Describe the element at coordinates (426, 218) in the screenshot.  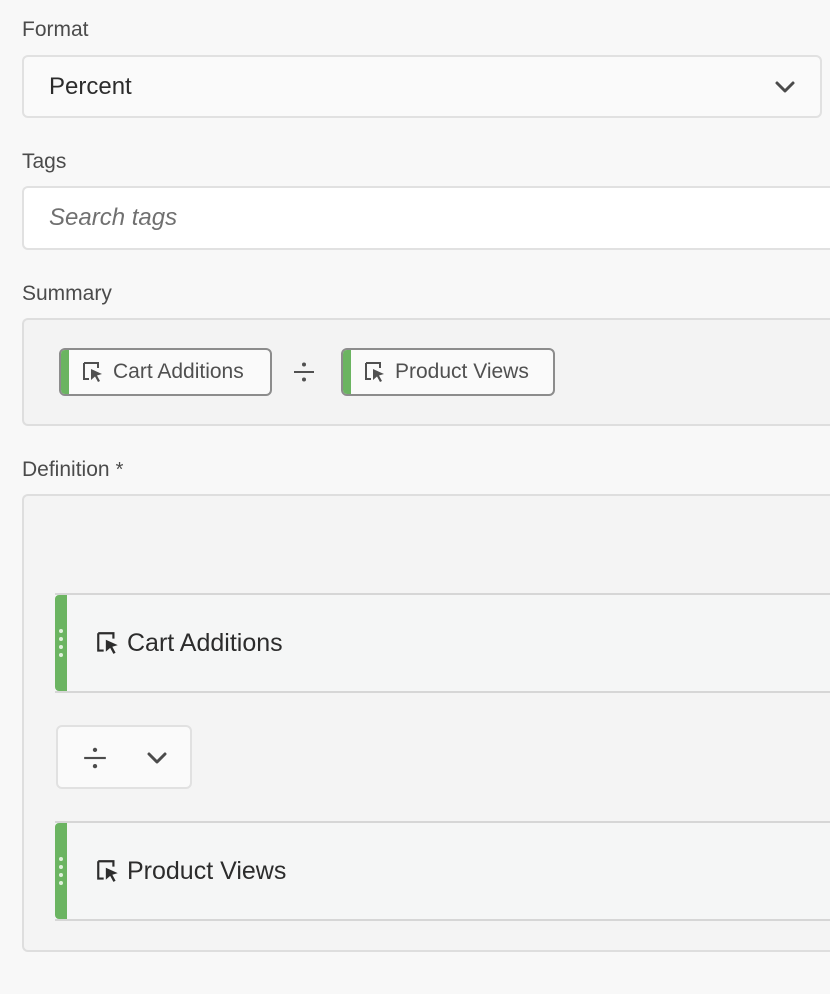
I see `search-tags-input` at that location.